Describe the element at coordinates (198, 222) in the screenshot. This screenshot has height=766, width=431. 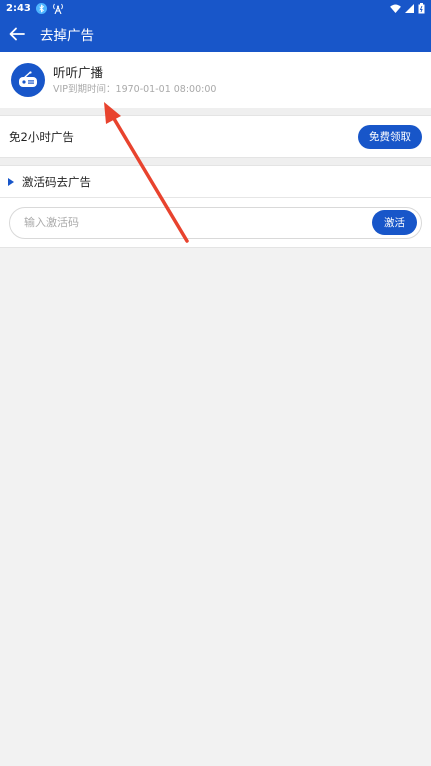
I see `activation-code-input` at that location.